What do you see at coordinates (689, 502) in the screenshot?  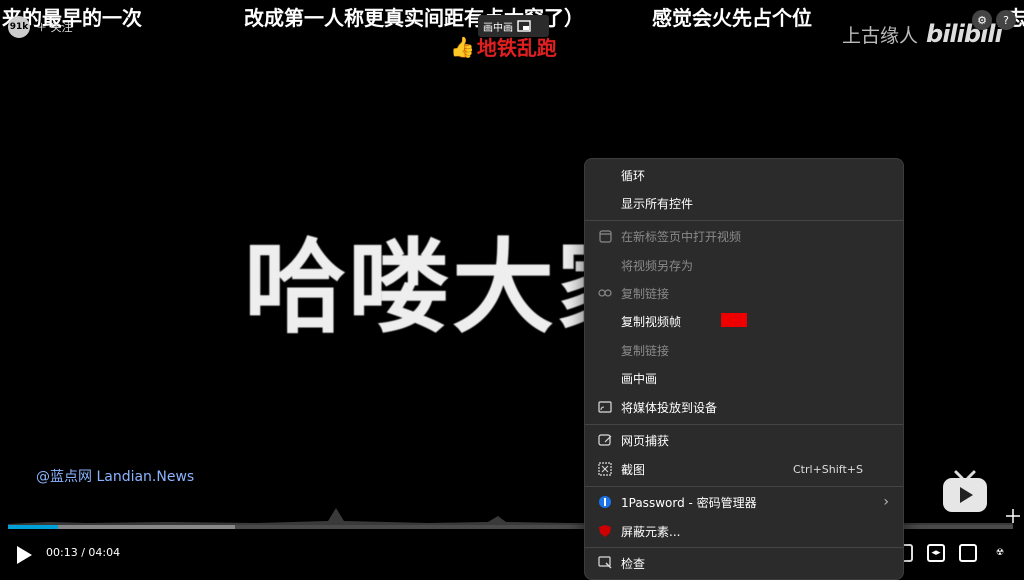 I see `menu-item-label: 1Password - 密码管理器` at bounding box center [689, 502].